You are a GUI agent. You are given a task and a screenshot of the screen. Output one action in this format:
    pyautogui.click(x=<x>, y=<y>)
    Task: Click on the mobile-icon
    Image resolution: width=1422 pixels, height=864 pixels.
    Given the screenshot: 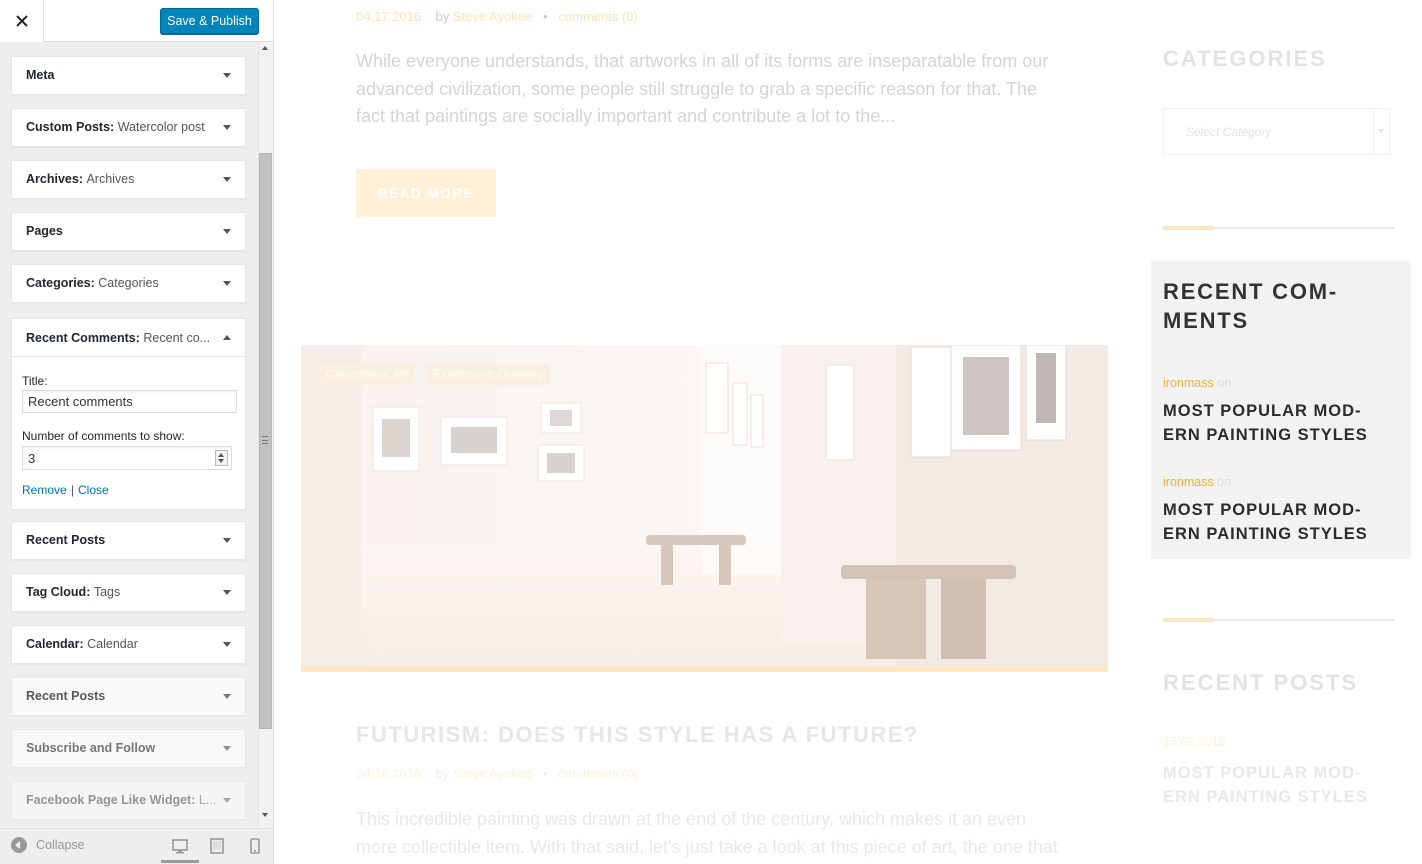 What is the action you would take?
    pyautogui.click(x=255, y=846)
    